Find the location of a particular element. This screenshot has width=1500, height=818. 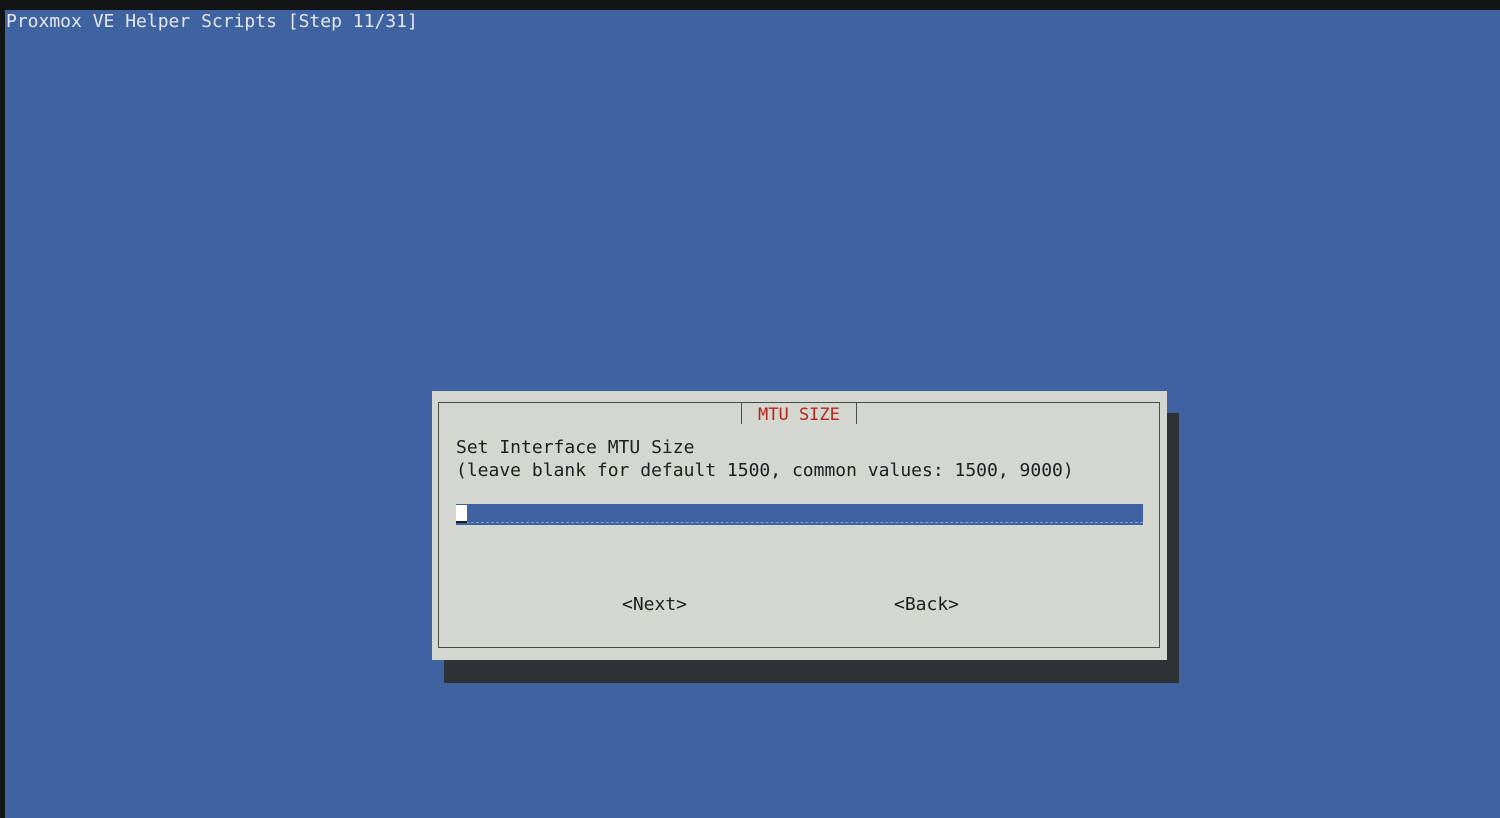

cursor-underline is located at coordinates (461, 522).